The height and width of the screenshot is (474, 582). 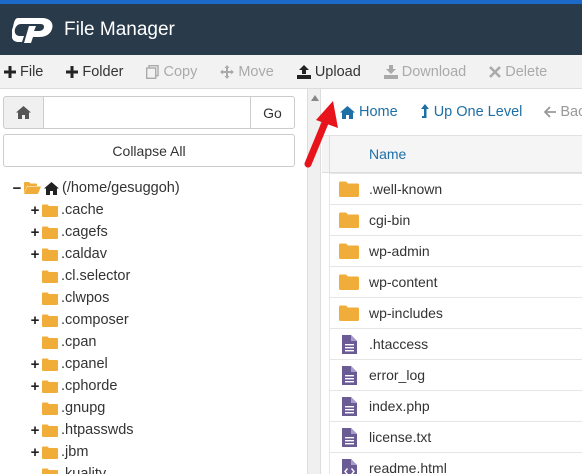 What do you see at coordinates (337, 71) in the screenshot?
I see `upload-label: Upload` at bounding box center [337, 71].